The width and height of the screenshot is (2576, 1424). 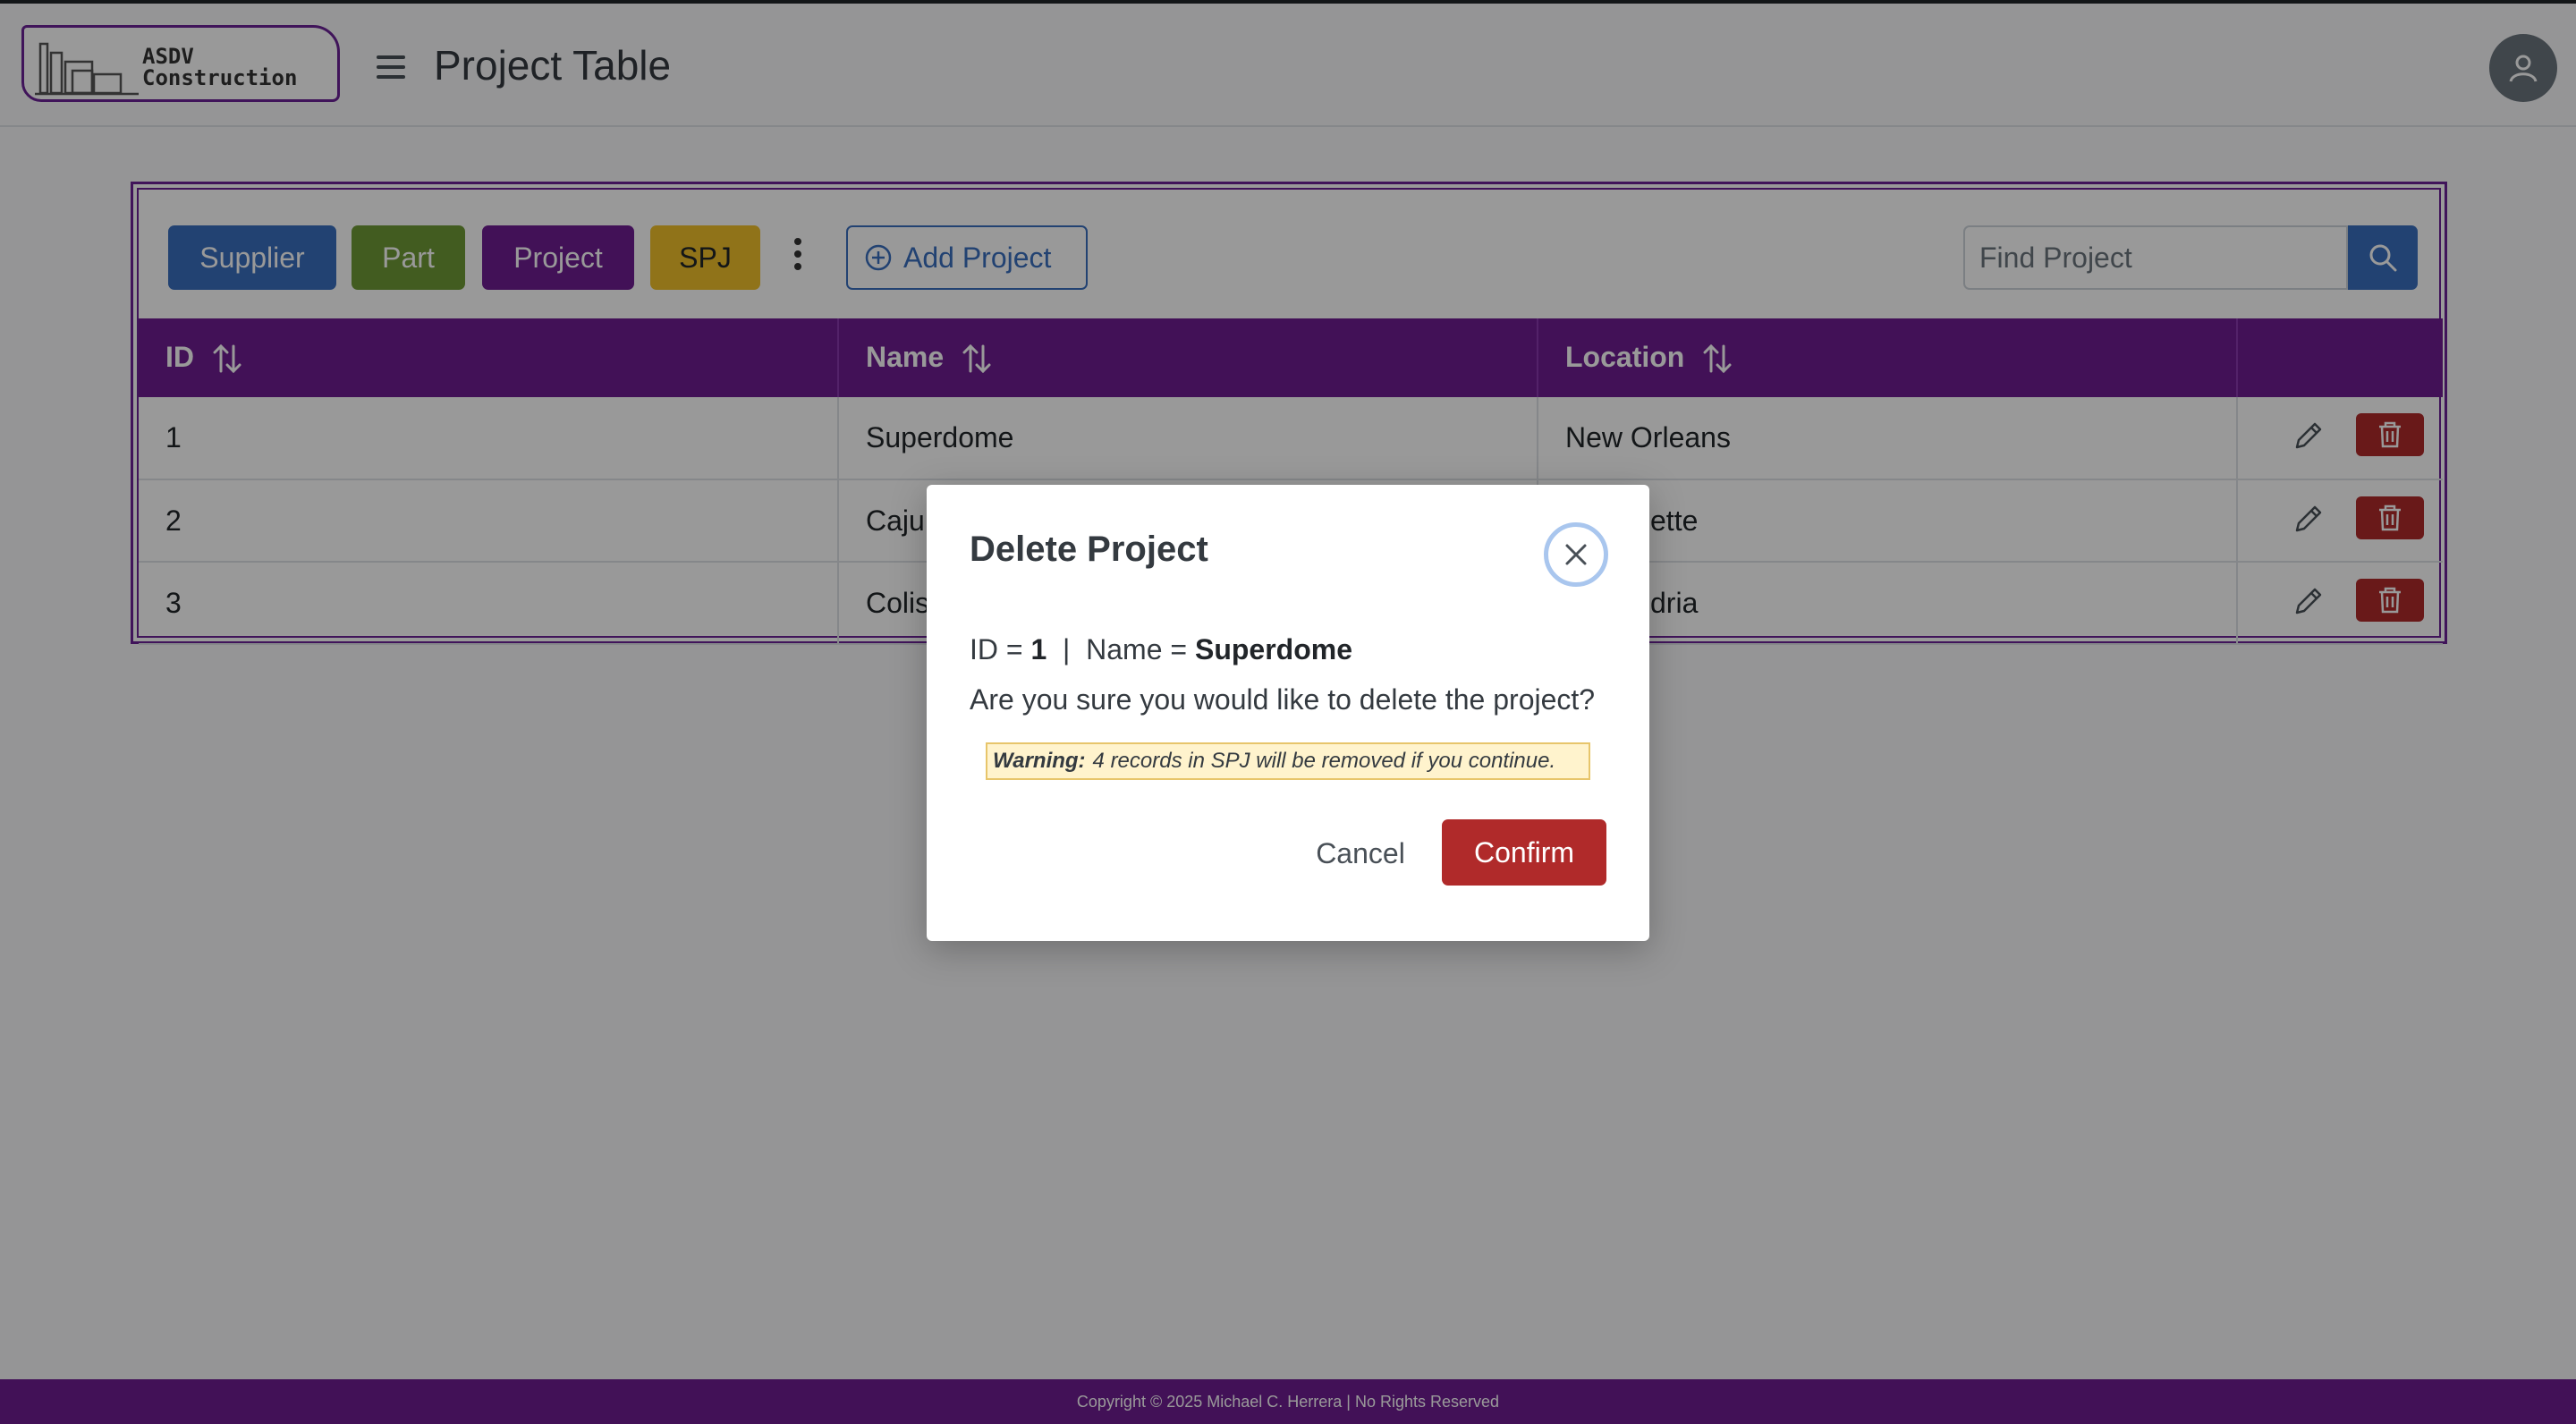 What do you see at coordinates (1039, 761) in the screenshot?
I see `warning-label: Warning:` at bounding box center [1039, 761].